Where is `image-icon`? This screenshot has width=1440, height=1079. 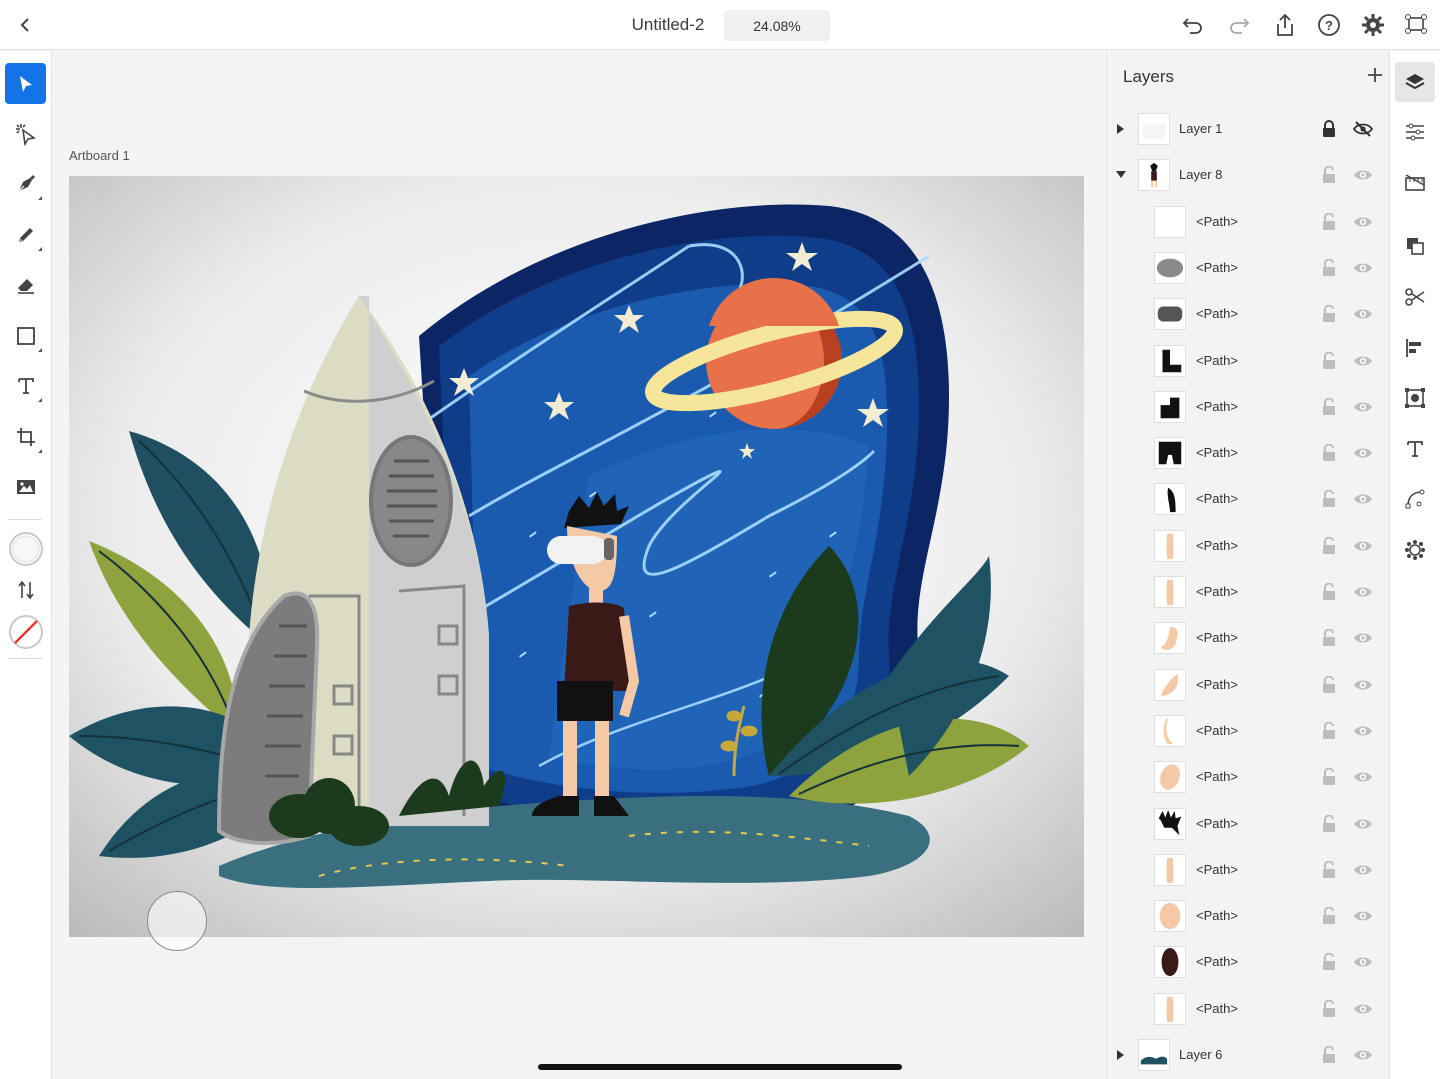 image-icon is located at coordinates (25, 486).